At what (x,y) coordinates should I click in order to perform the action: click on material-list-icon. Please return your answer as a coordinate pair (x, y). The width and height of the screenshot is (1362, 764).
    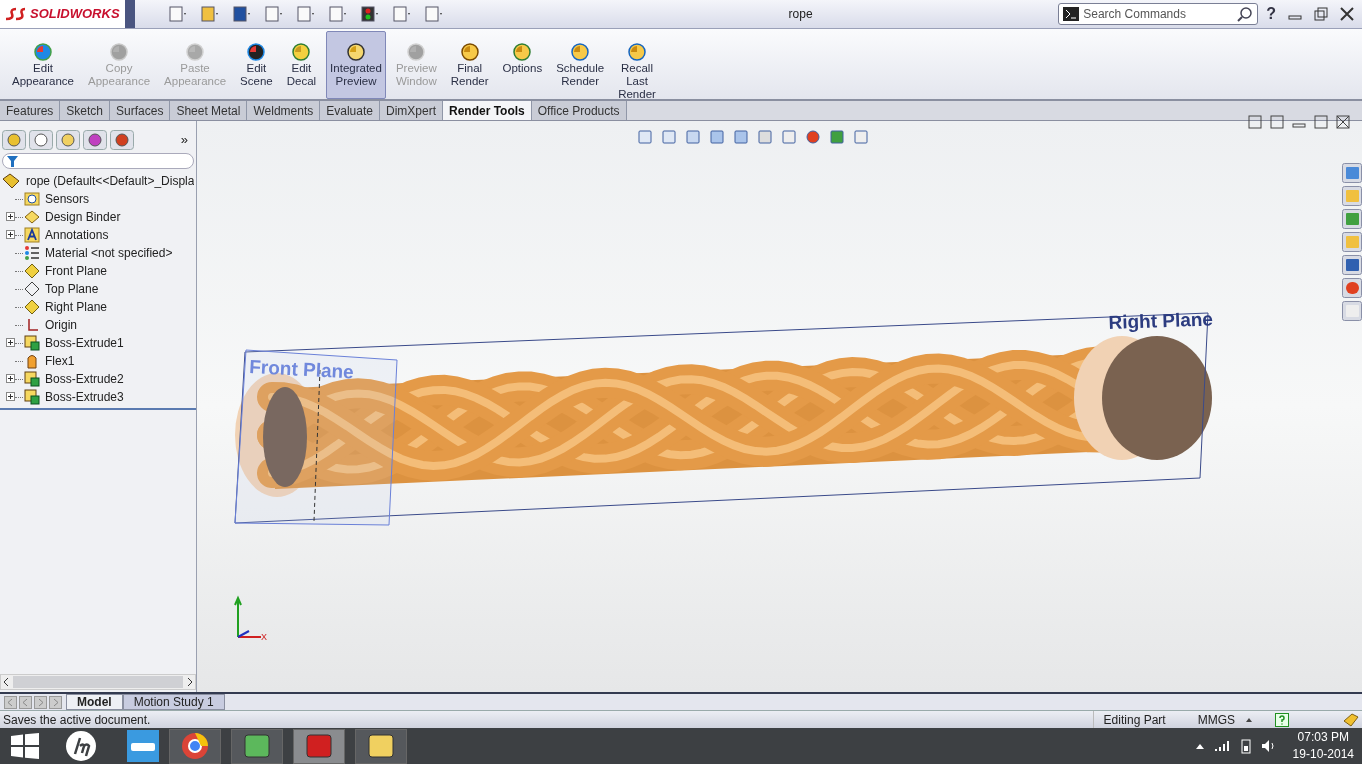
    Looking at the image, I should click on (32, 253).